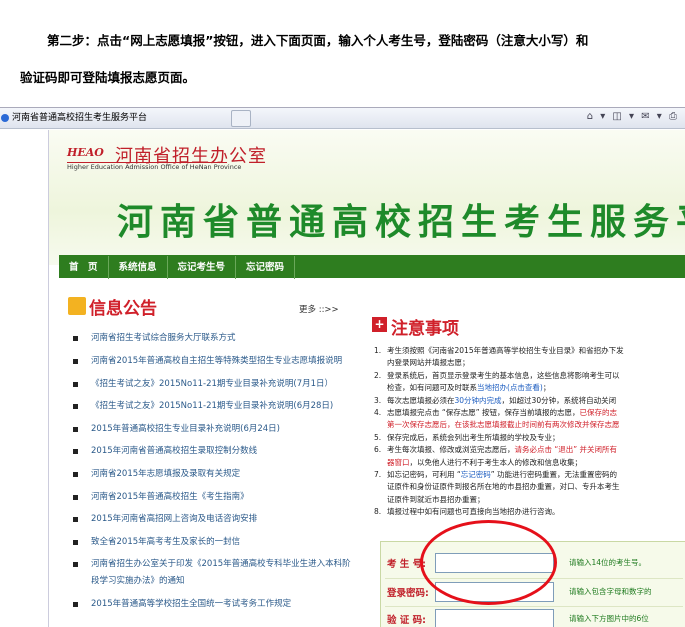  What do you see at coordinates (554, 475) in the screenshot?
I see `attention-text: ” 功能进行密码重置，无法重置密码的` at bounding box center [554, 475].